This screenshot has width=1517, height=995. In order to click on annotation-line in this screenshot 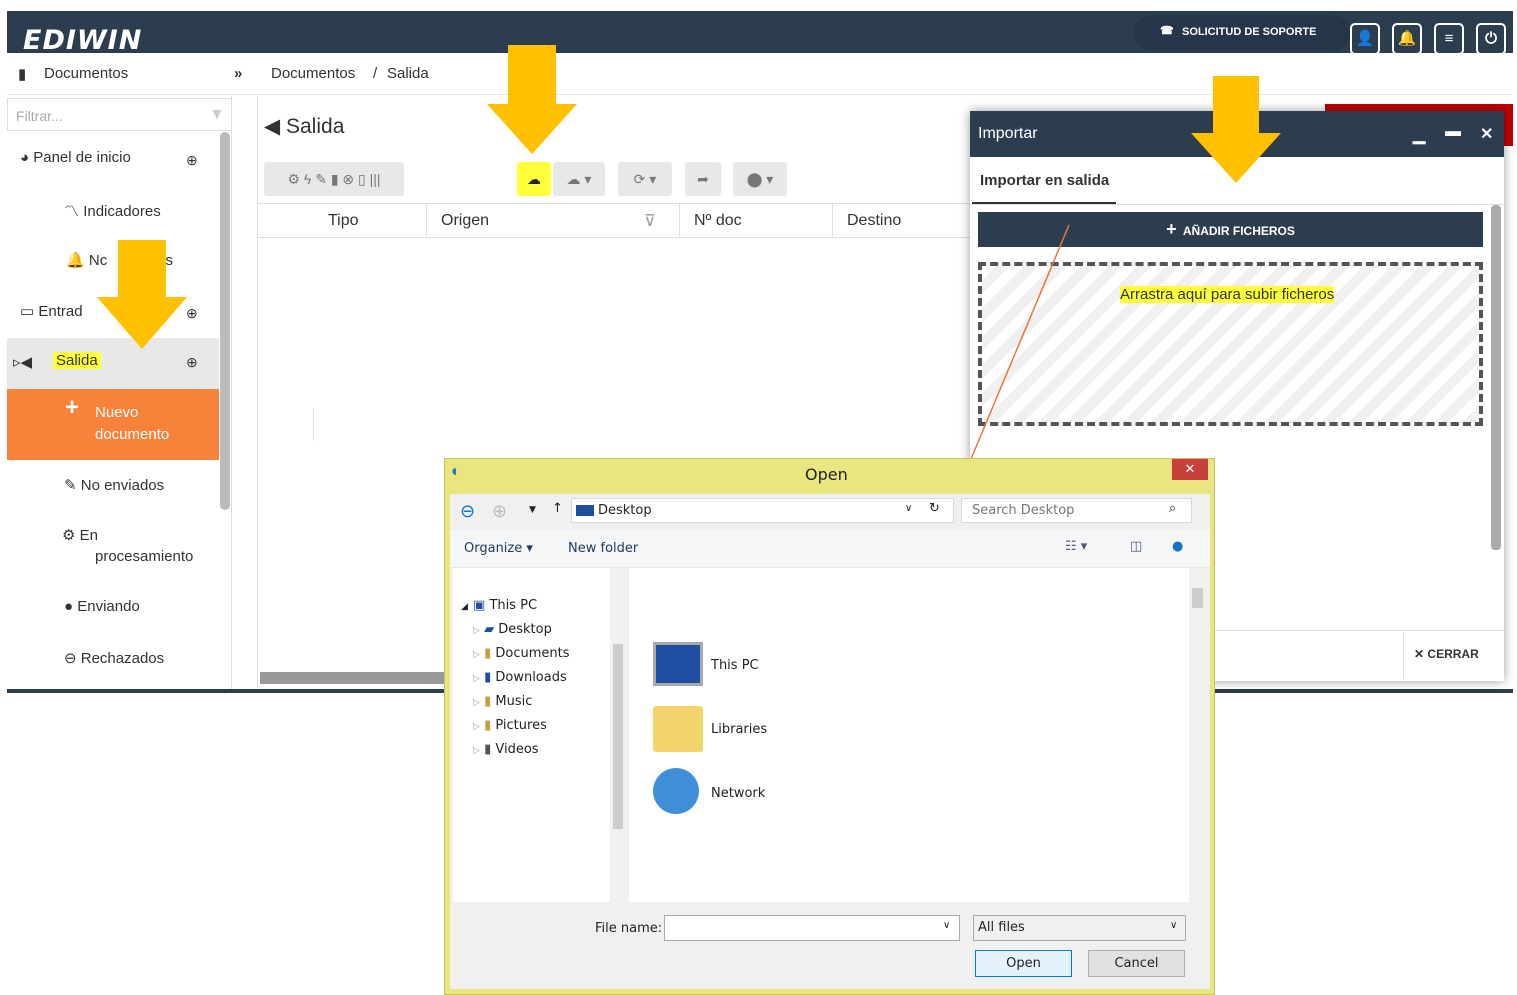, I will do `click(1014, 355)`.